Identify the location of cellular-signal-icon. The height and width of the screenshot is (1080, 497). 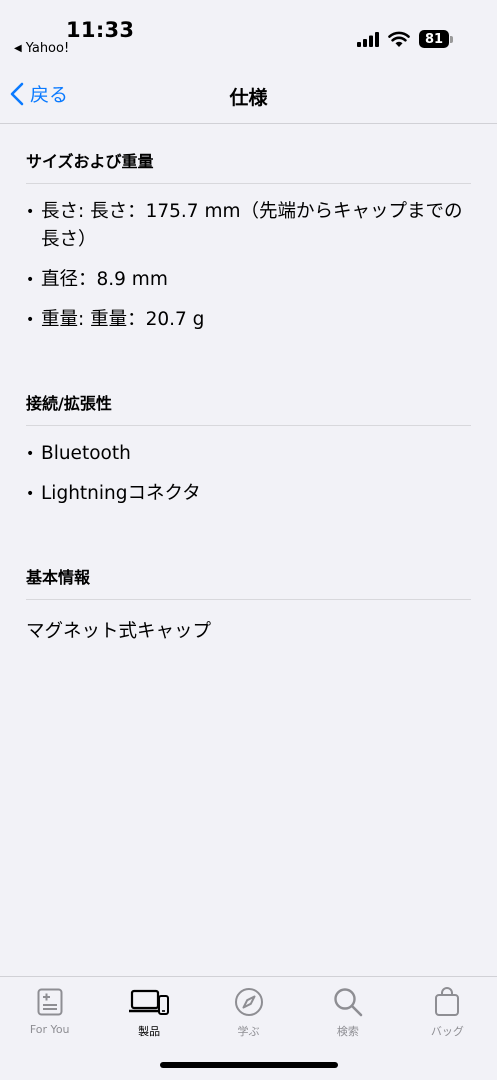
(368, 39).